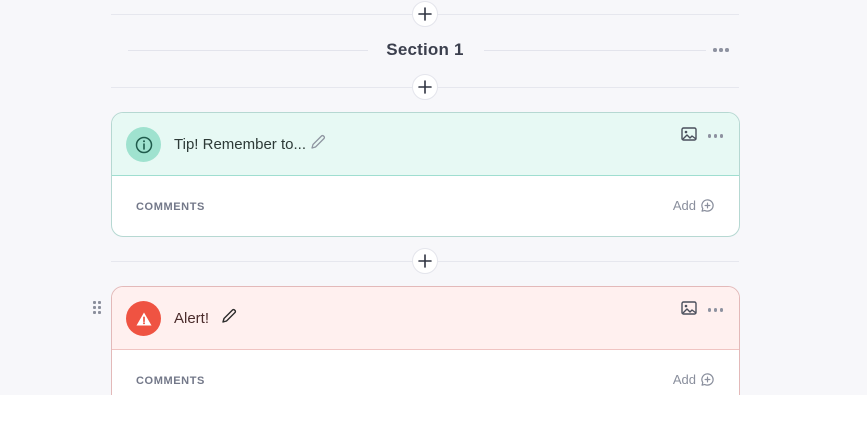  What do you see at coordinates (425, 318) in the screenshot?
I see `alert-card-header: Alert!` at bounding box center [425, 318].